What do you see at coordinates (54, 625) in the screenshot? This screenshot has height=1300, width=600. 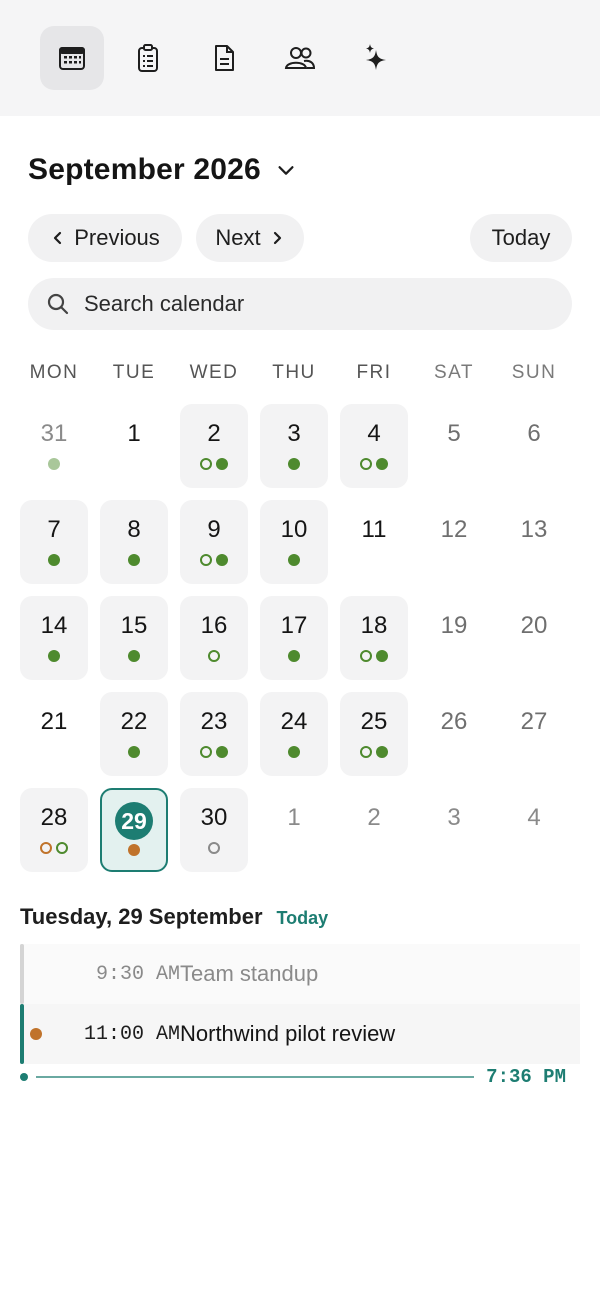 I see `day-number: 14` at bounding box center [54, 625].